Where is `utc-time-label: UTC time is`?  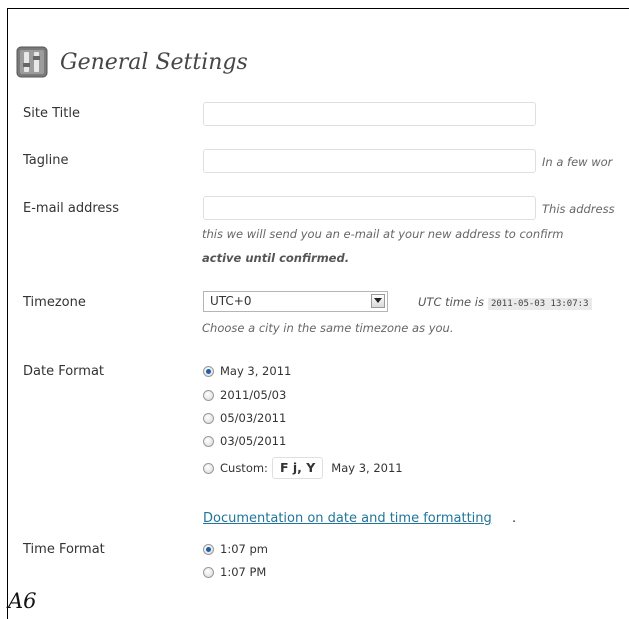 utc-time-label: UTC time is is located at coordinates (451, 302).